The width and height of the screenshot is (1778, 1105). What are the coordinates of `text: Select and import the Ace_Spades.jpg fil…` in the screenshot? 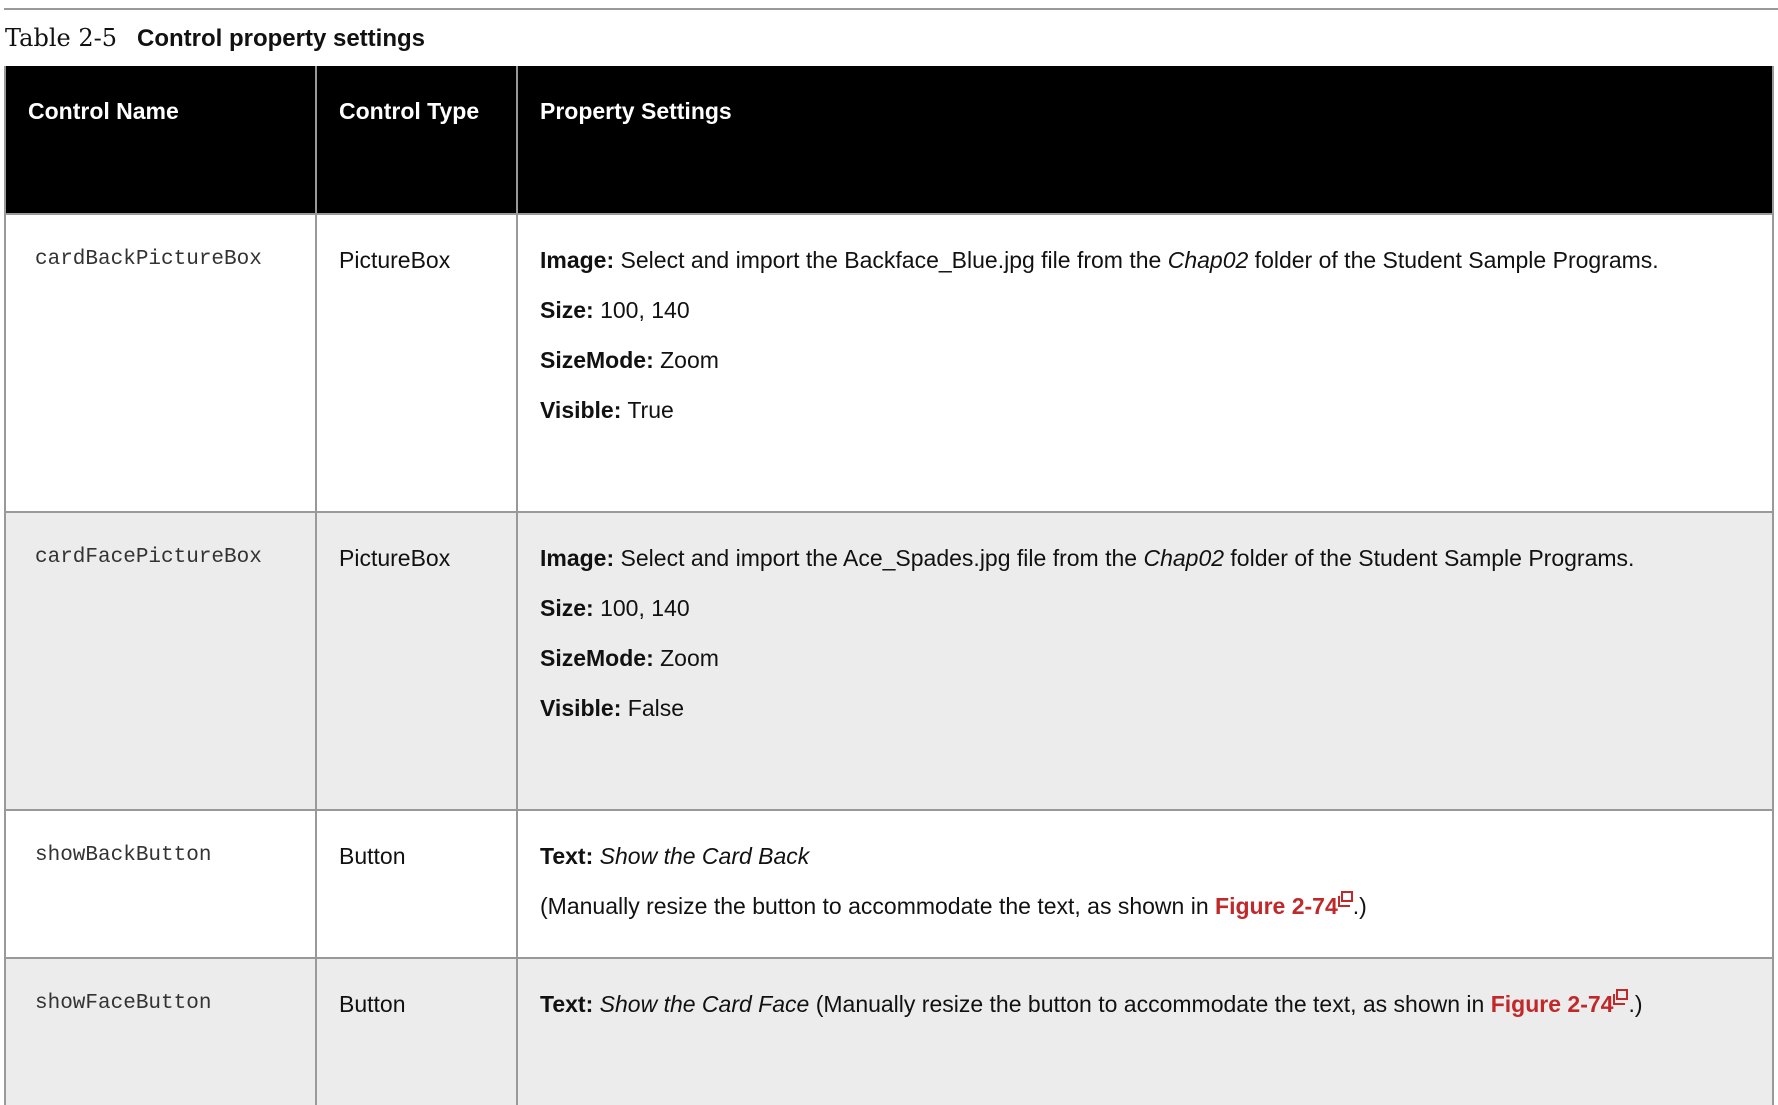 It's located at (879, 558).